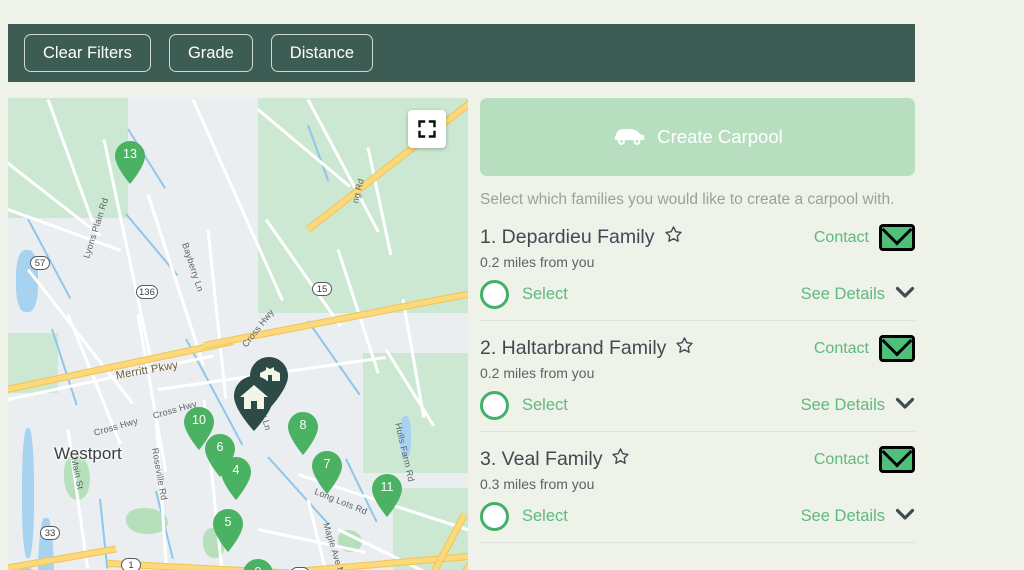  Describe the element at coordinates (210, 53) in the screenshot. I see `grade-filter-button: Grade` at that location.